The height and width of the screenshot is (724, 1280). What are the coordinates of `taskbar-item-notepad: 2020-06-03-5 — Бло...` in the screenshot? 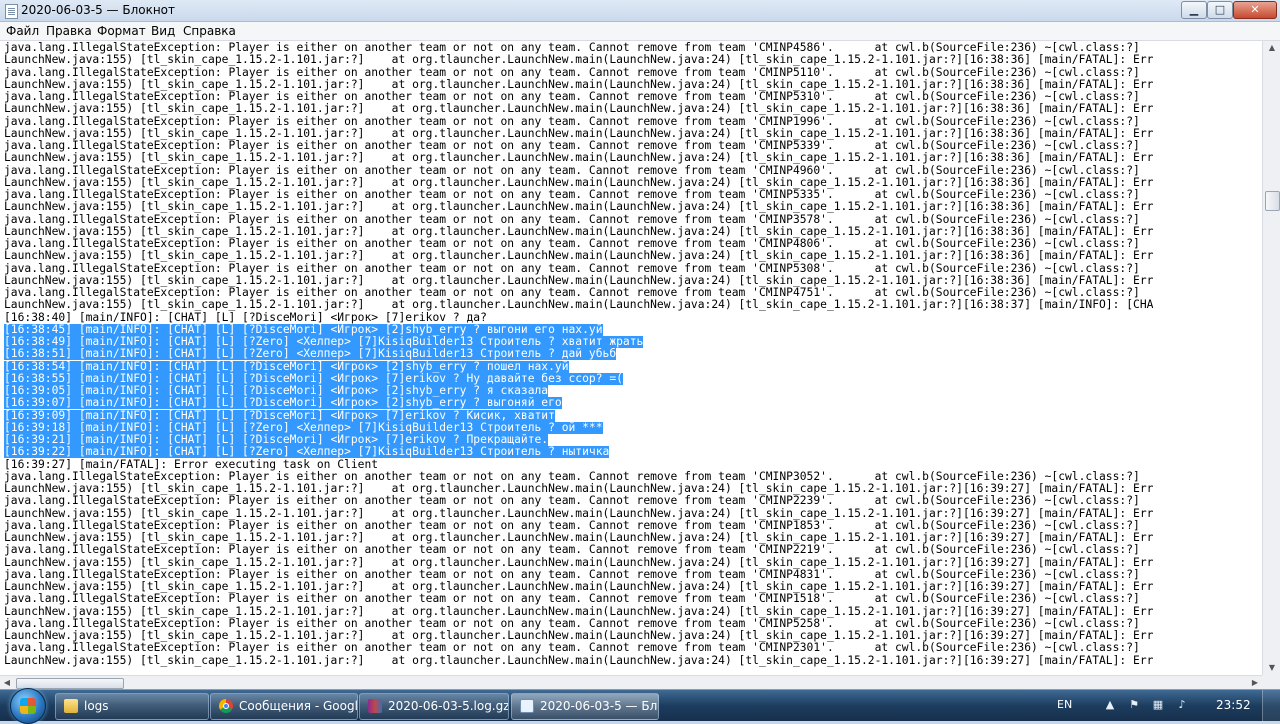 It's located at (585, 706).